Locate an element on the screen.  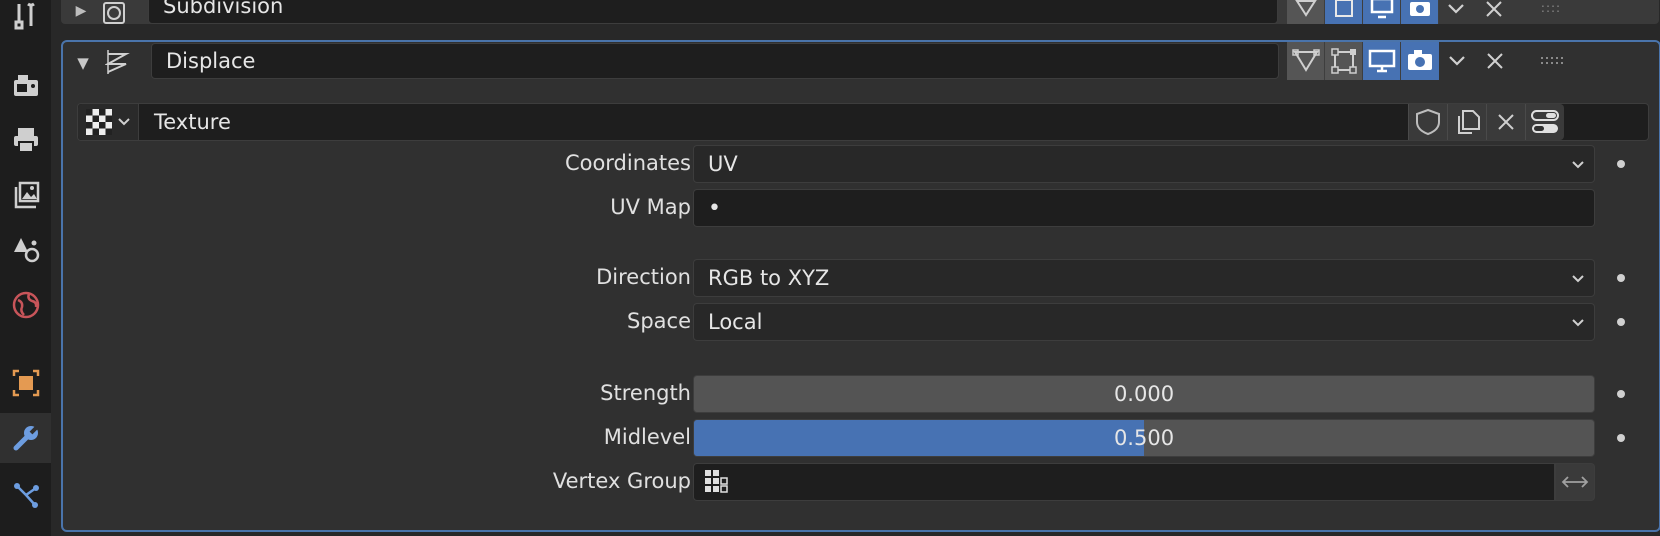
vertex-group-label: Vertex Group is located at coordinates (621, 481).